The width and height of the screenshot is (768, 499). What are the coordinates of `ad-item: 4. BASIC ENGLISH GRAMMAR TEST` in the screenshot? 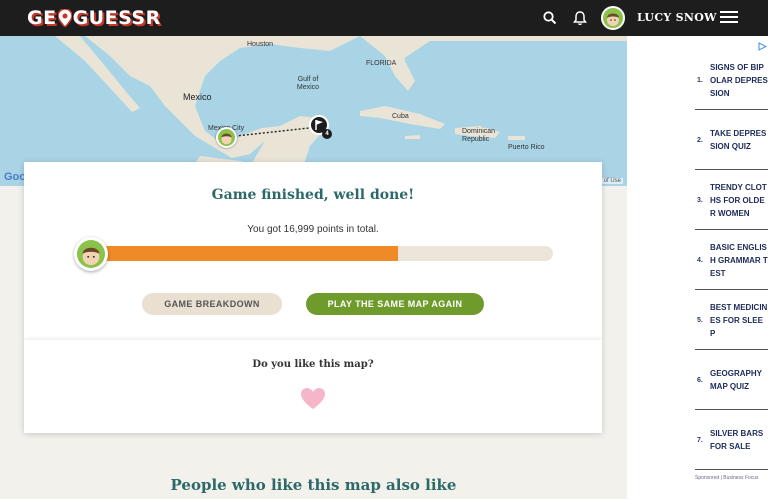 It's located at (731, 260).